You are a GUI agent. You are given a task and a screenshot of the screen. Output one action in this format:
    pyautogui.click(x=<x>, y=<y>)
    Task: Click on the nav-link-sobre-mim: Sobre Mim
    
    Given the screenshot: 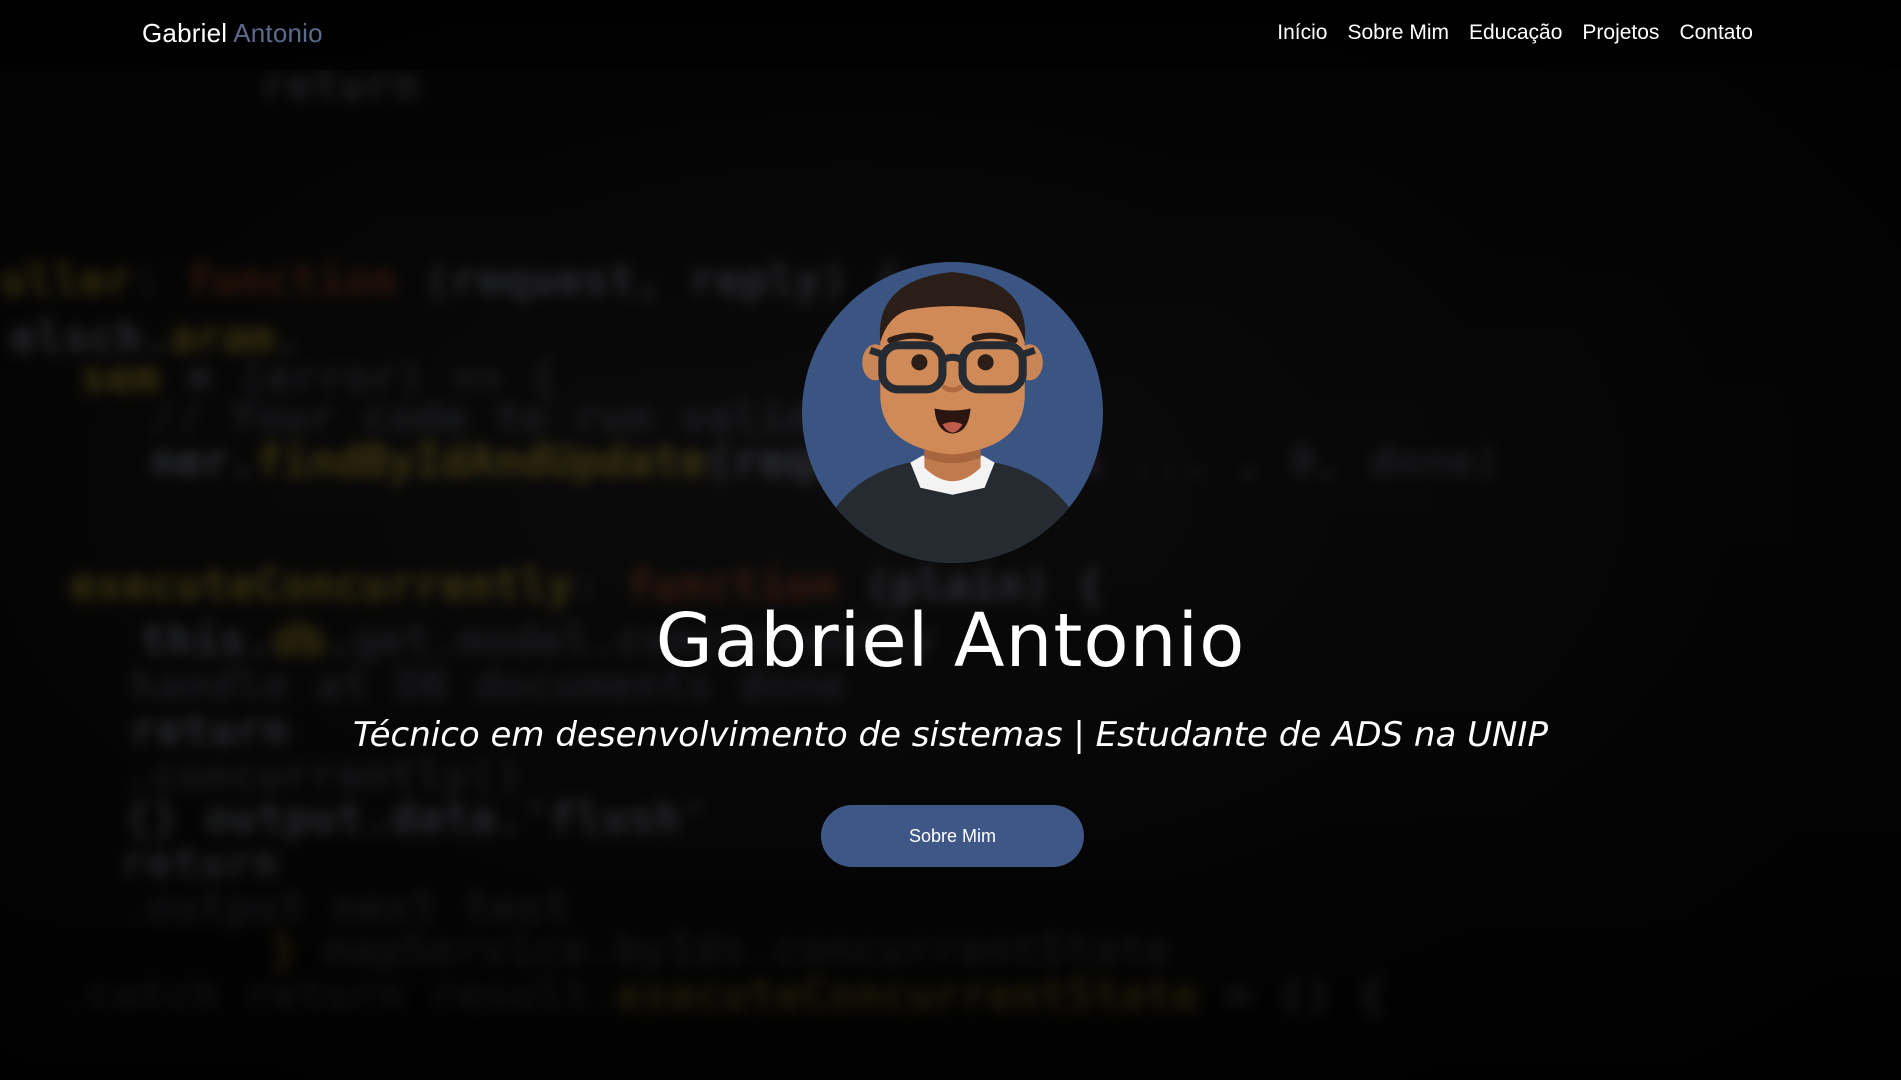 What is the action you would take?
    pyautogui.click(x=1398, y=33)
    